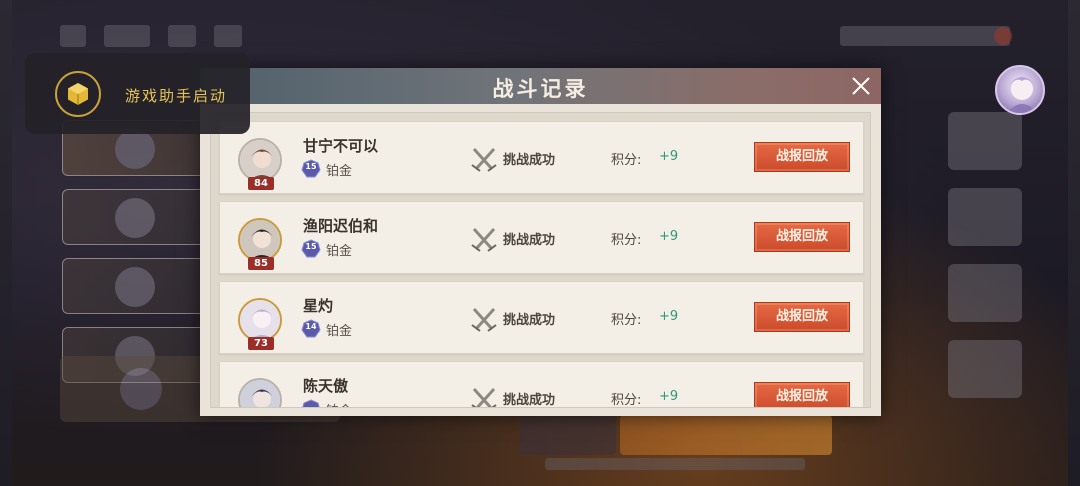  I want to click on rank-badge-icon, so click(311, 403).